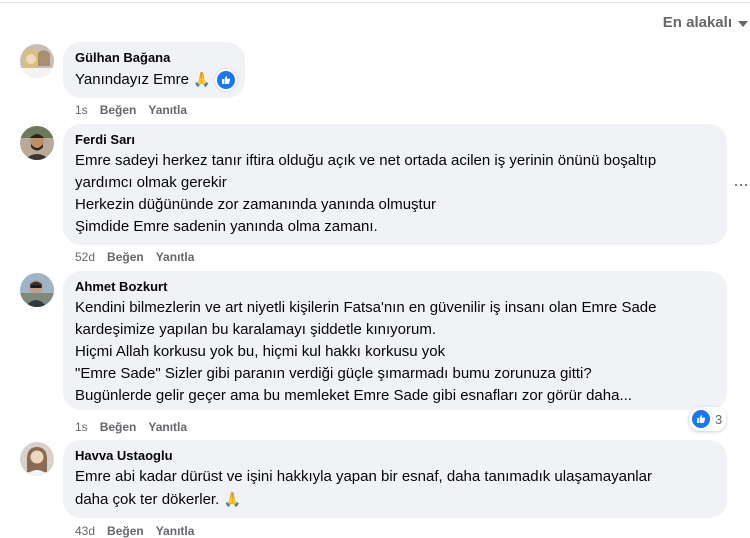  I want to click on reaction-summary: 3, so click(708, 419).